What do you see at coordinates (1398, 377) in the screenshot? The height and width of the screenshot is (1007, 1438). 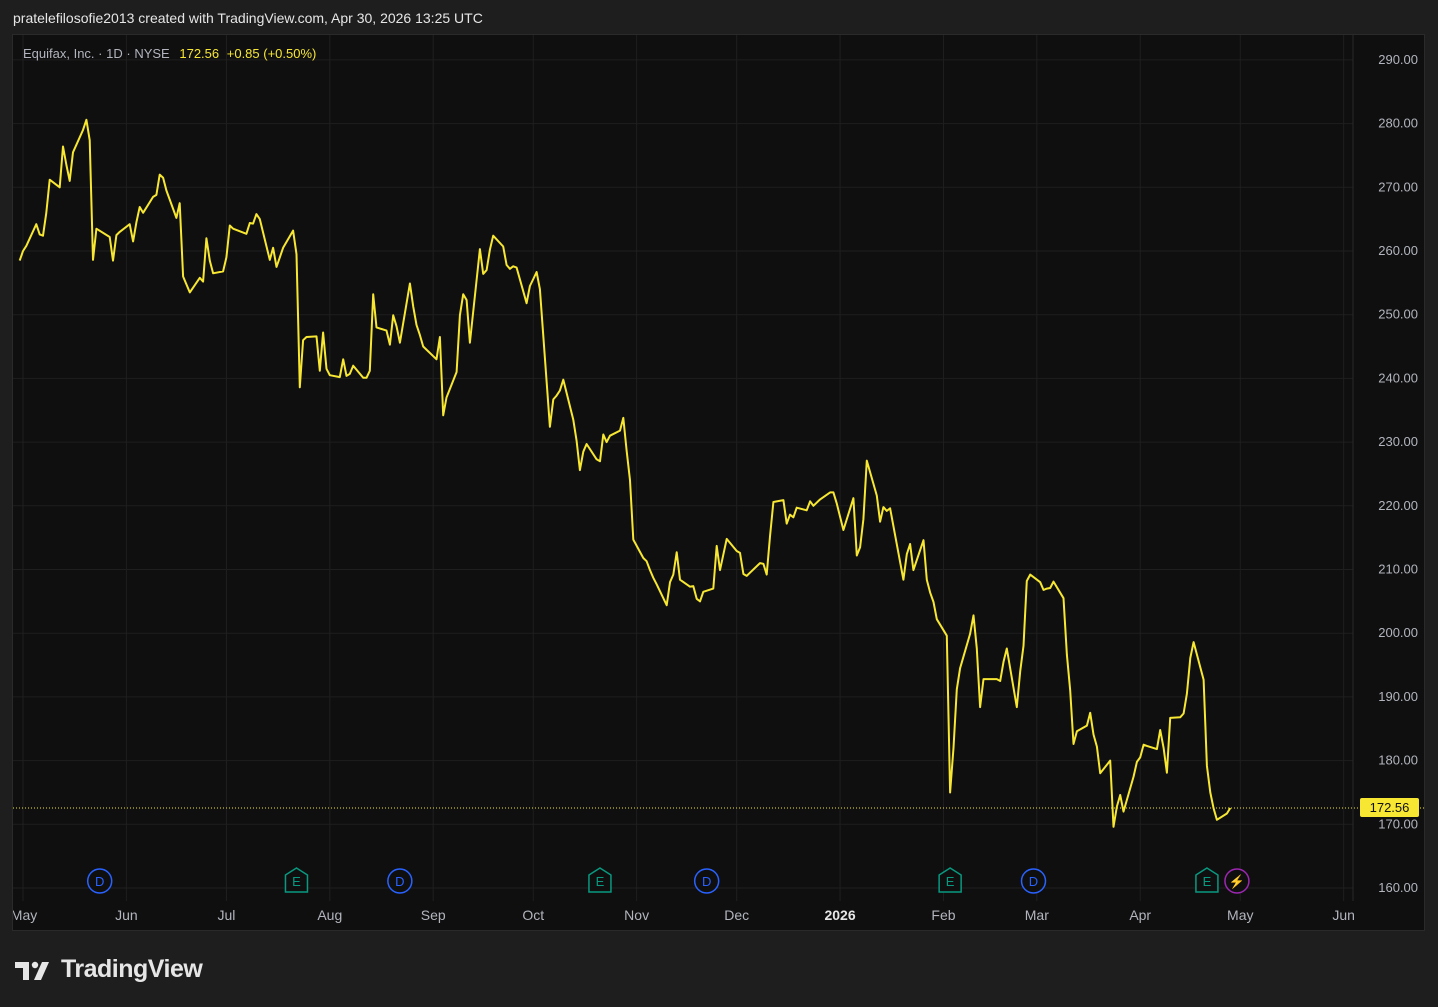 I see `y-tick-label: 240.00` at bounding box center [1398, 377].